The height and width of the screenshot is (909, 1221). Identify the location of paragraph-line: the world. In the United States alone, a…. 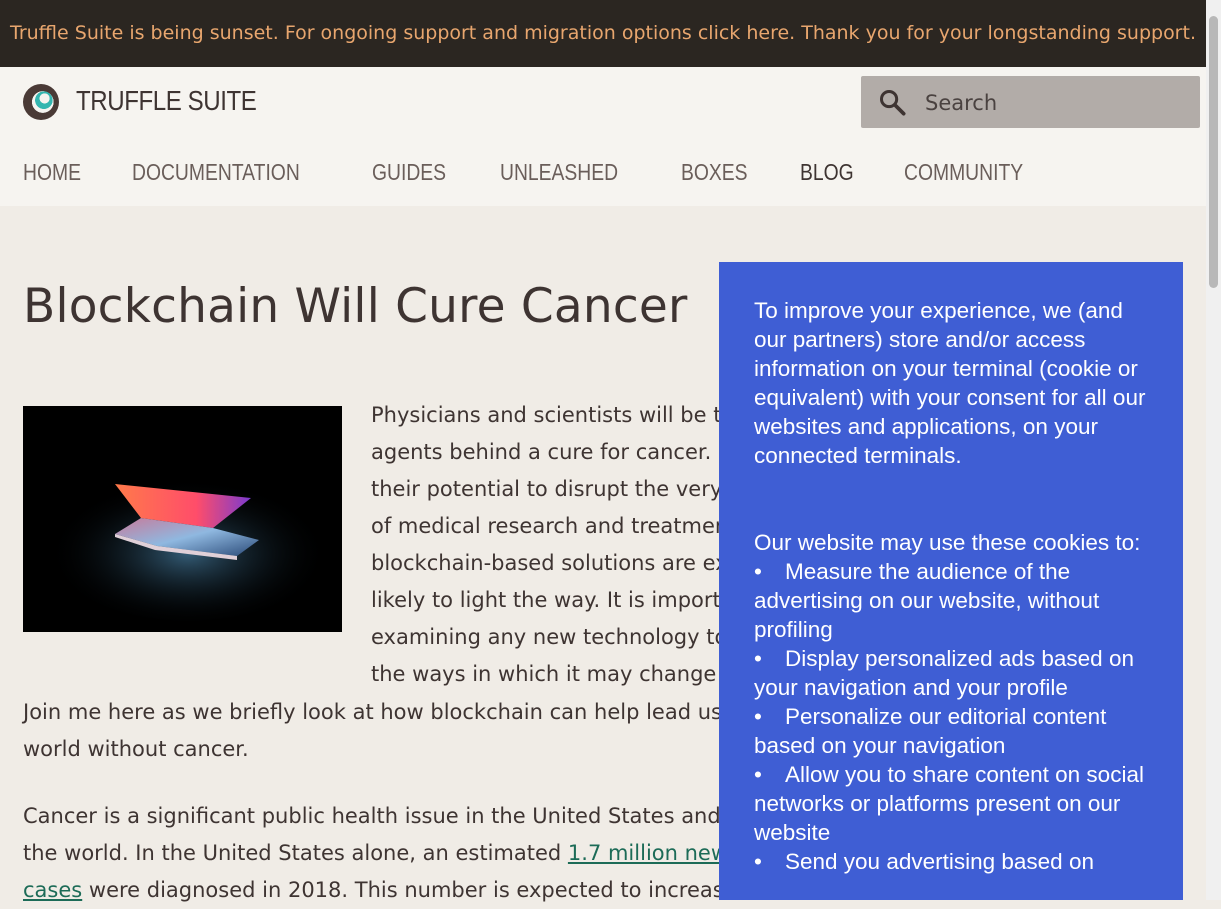
(381, 853).